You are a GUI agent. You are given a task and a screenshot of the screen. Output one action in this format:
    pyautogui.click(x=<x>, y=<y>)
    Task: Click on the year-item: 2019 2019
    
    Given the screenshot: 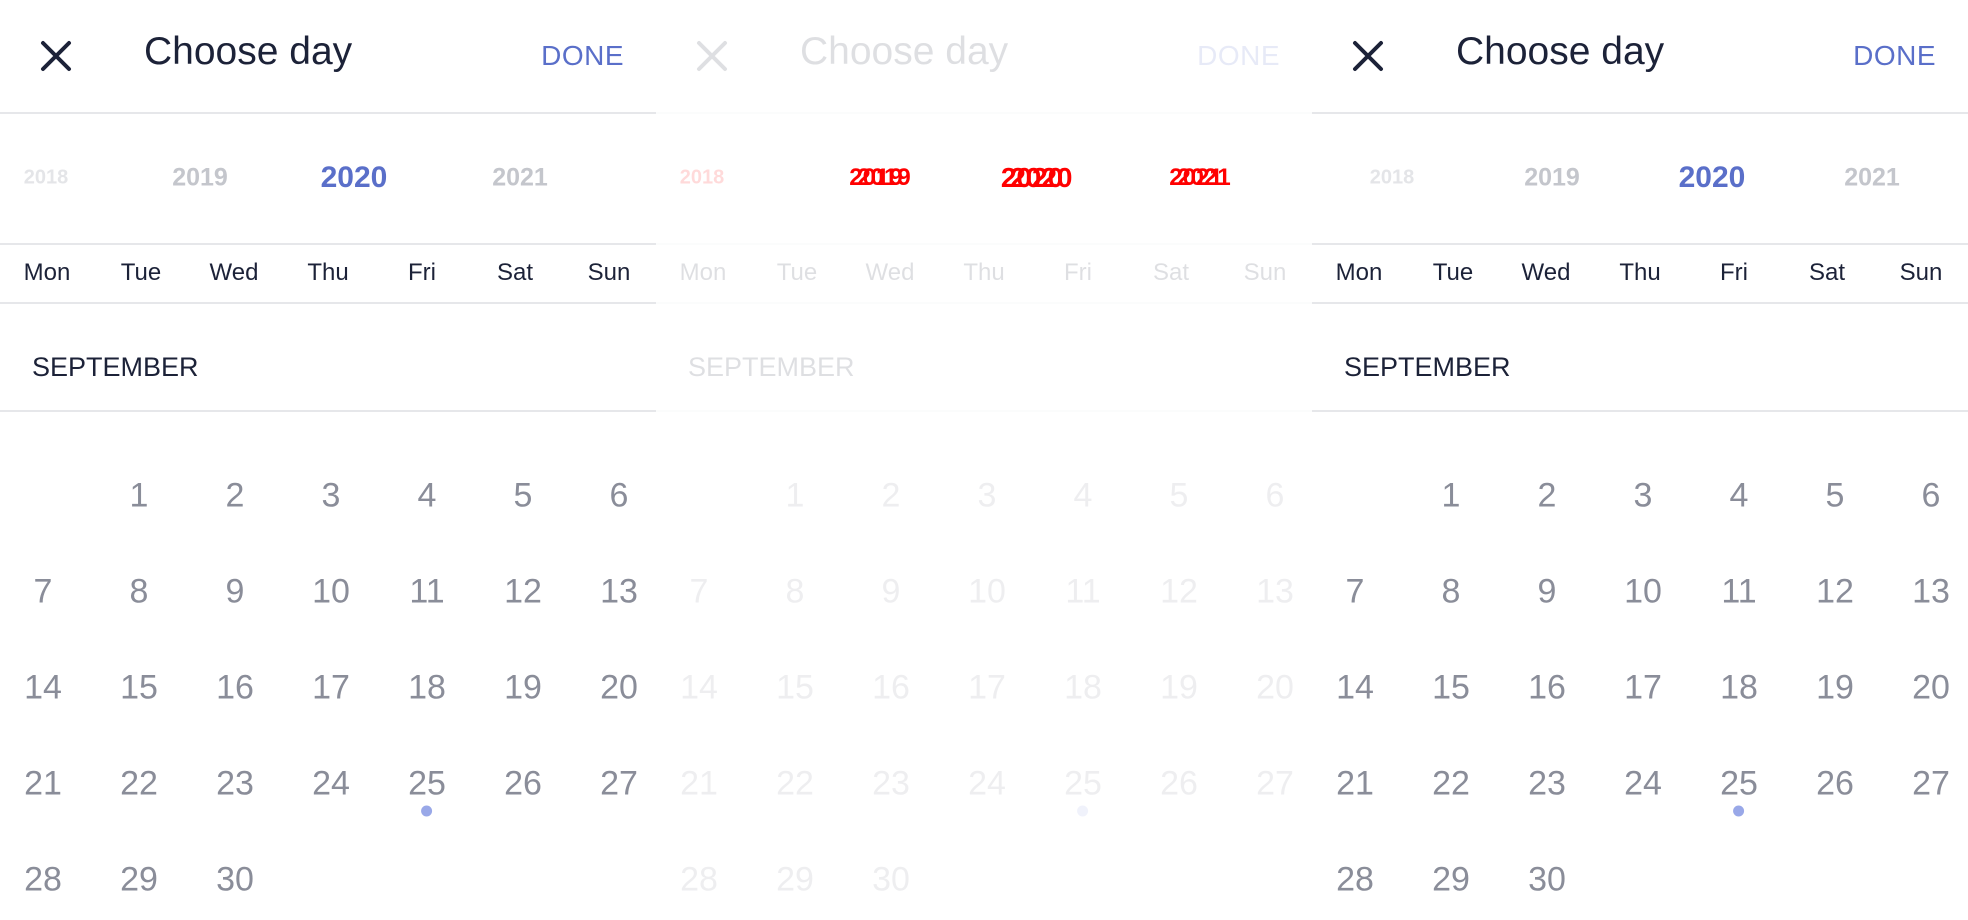 What is the action you would take?
    pyautogui.click(x=879, y=178)
    